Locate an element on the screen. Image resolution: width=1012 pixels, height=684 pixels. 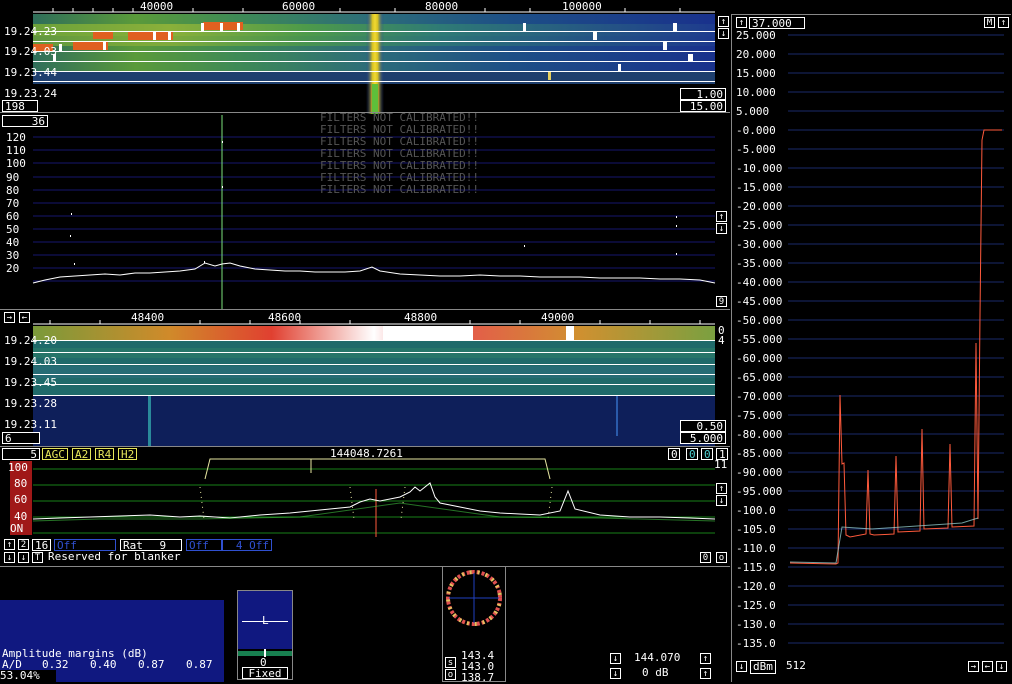
freq-up-arrow-icon: ↑ is located at coordinates (705, 658).